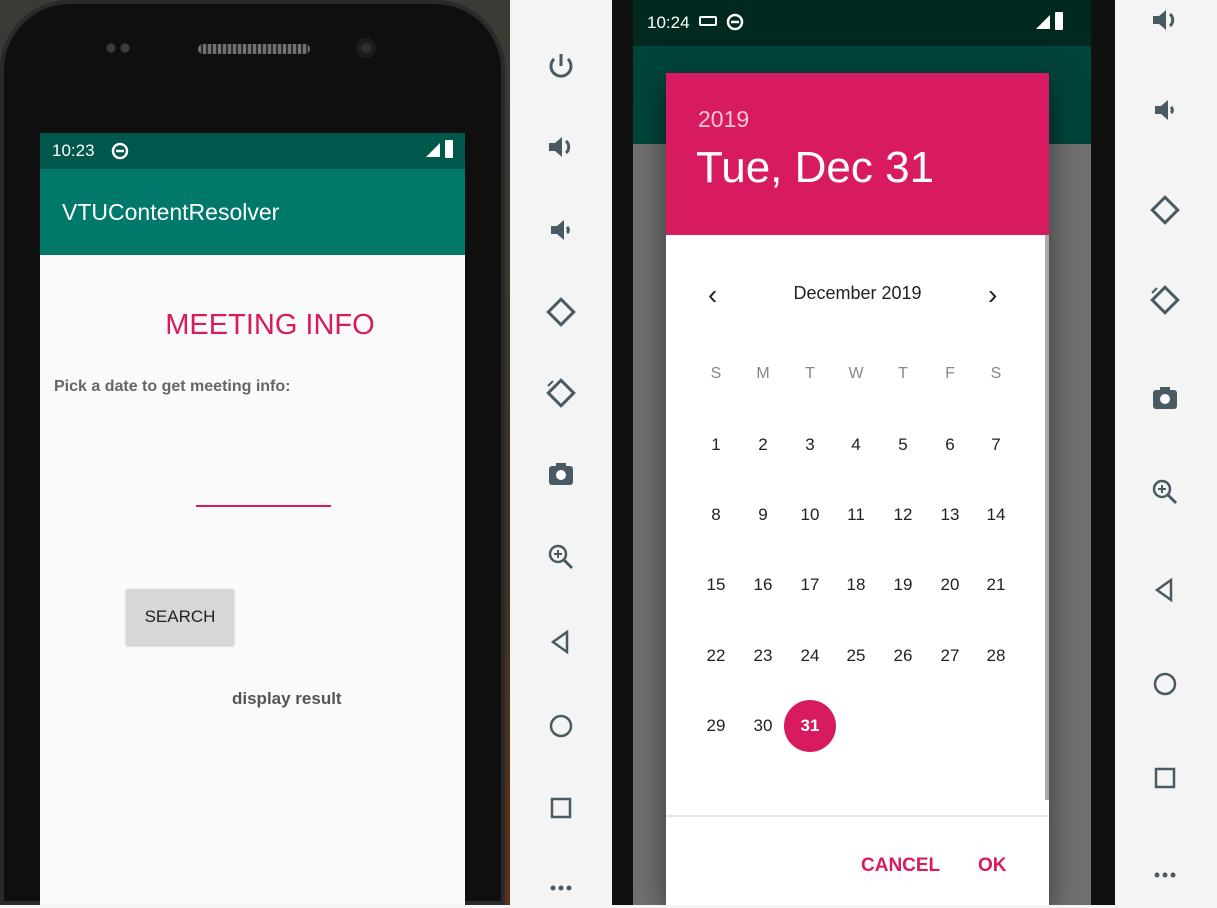  I want to click on calendar-day: 26, so click(903, 656).